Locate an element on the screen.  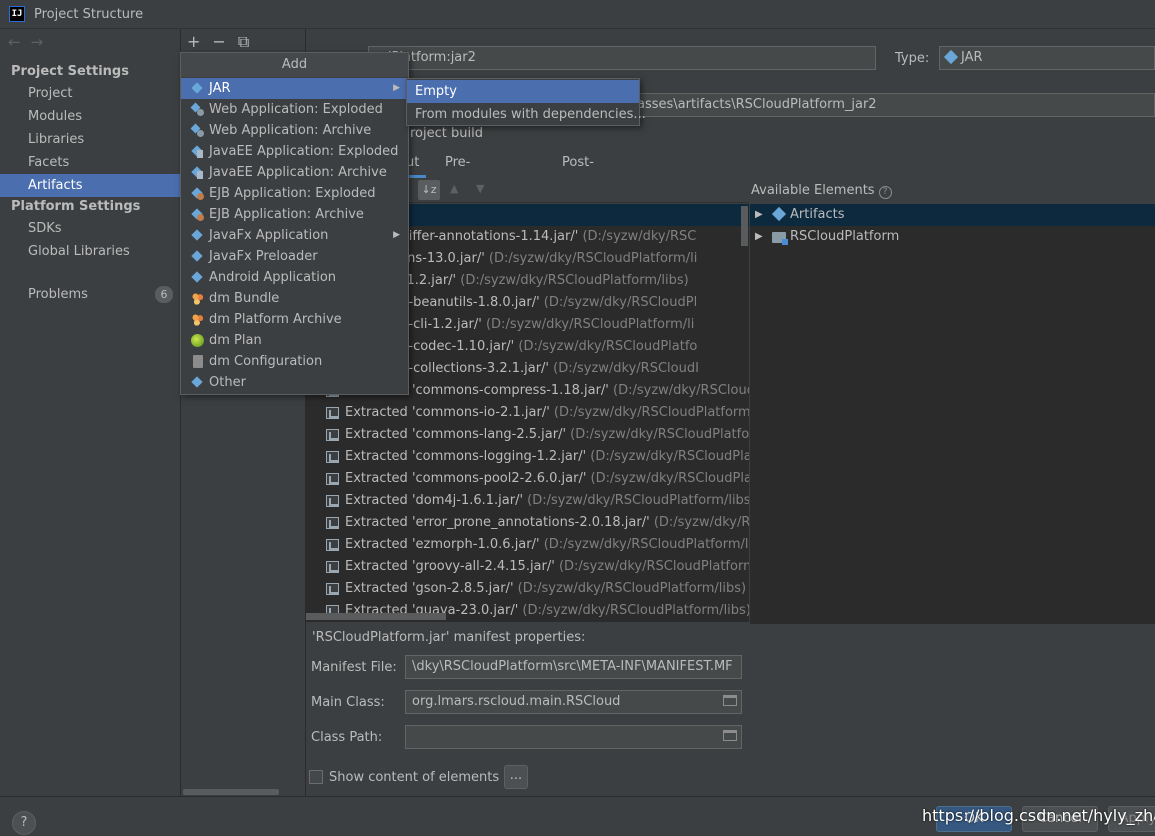
javaee-icon is located at coordinates (197, 172).